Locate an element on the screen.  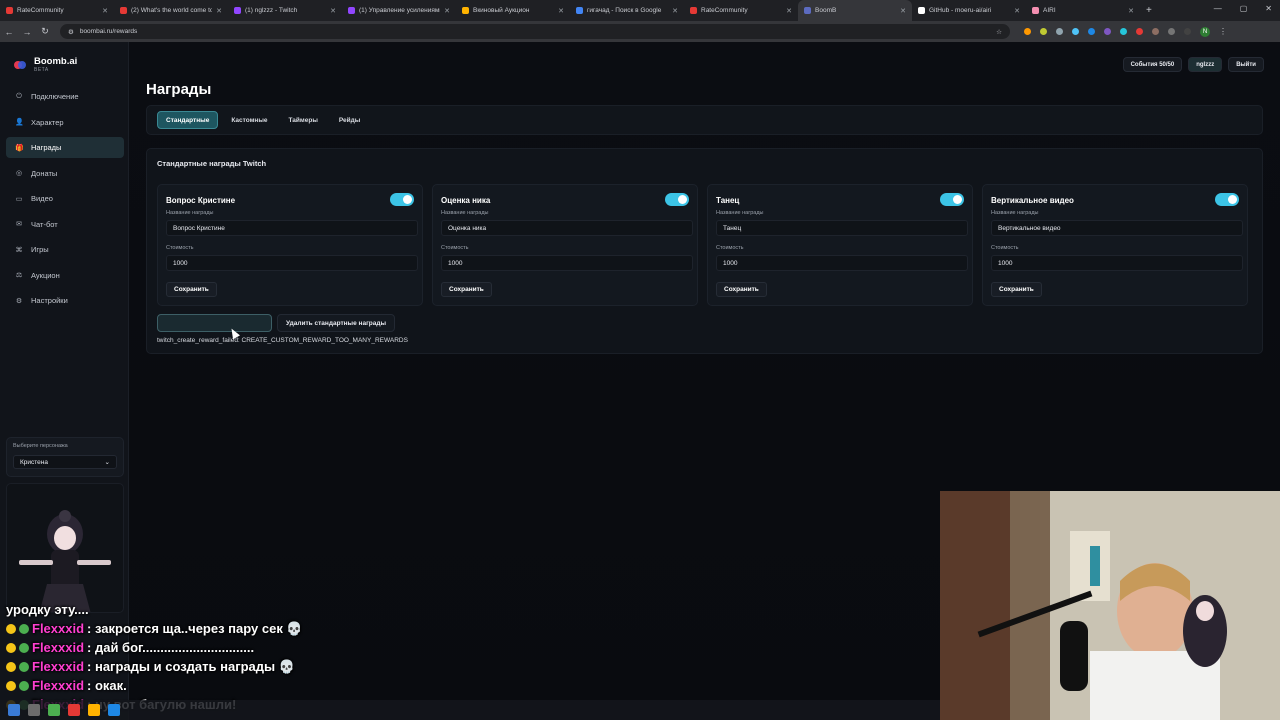
browser-tab: (1) Управление усилениями ✕ is located at coordinates (399, 10).